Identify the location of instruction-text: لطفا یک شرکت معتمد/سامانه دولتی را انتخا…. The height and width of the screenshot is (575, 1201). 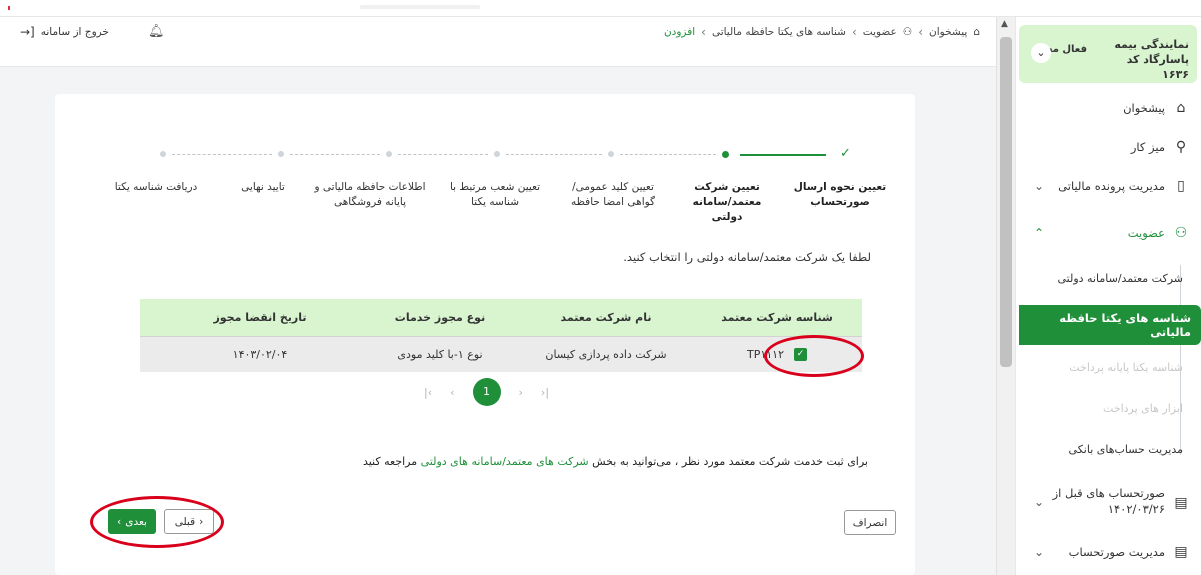
(747, 257).